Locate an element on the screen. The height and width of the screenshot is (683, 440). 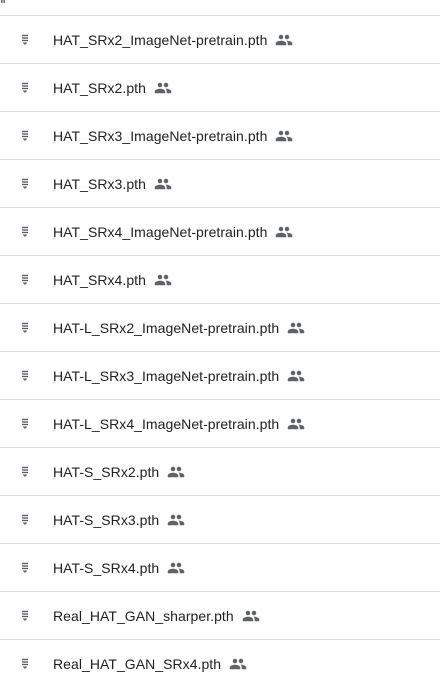
file-row: HAT-L_SRx3_ImageNet-pretrain.pth is located at coordinates (220, 376).